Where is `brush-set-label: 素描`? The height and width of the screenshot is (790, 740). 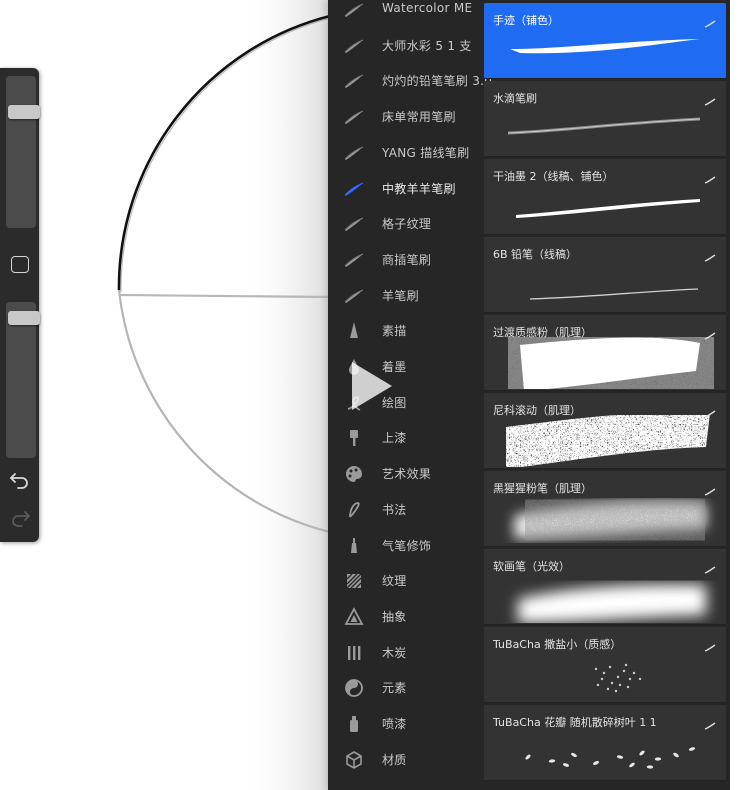
brush-set-label: 素描 is located at coordinates (394, 331).